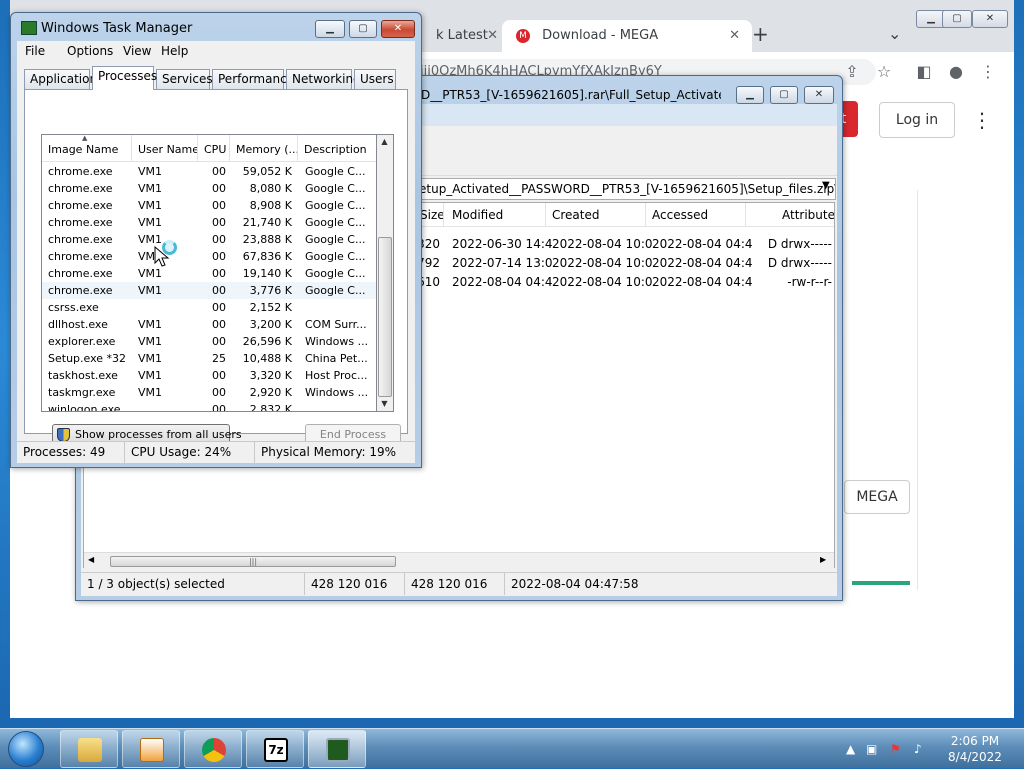 Image resolution: width=1024 pixels, height=769 pixels. I want to click on chrome-tab-1-label: k Latest, so click(462, 35).